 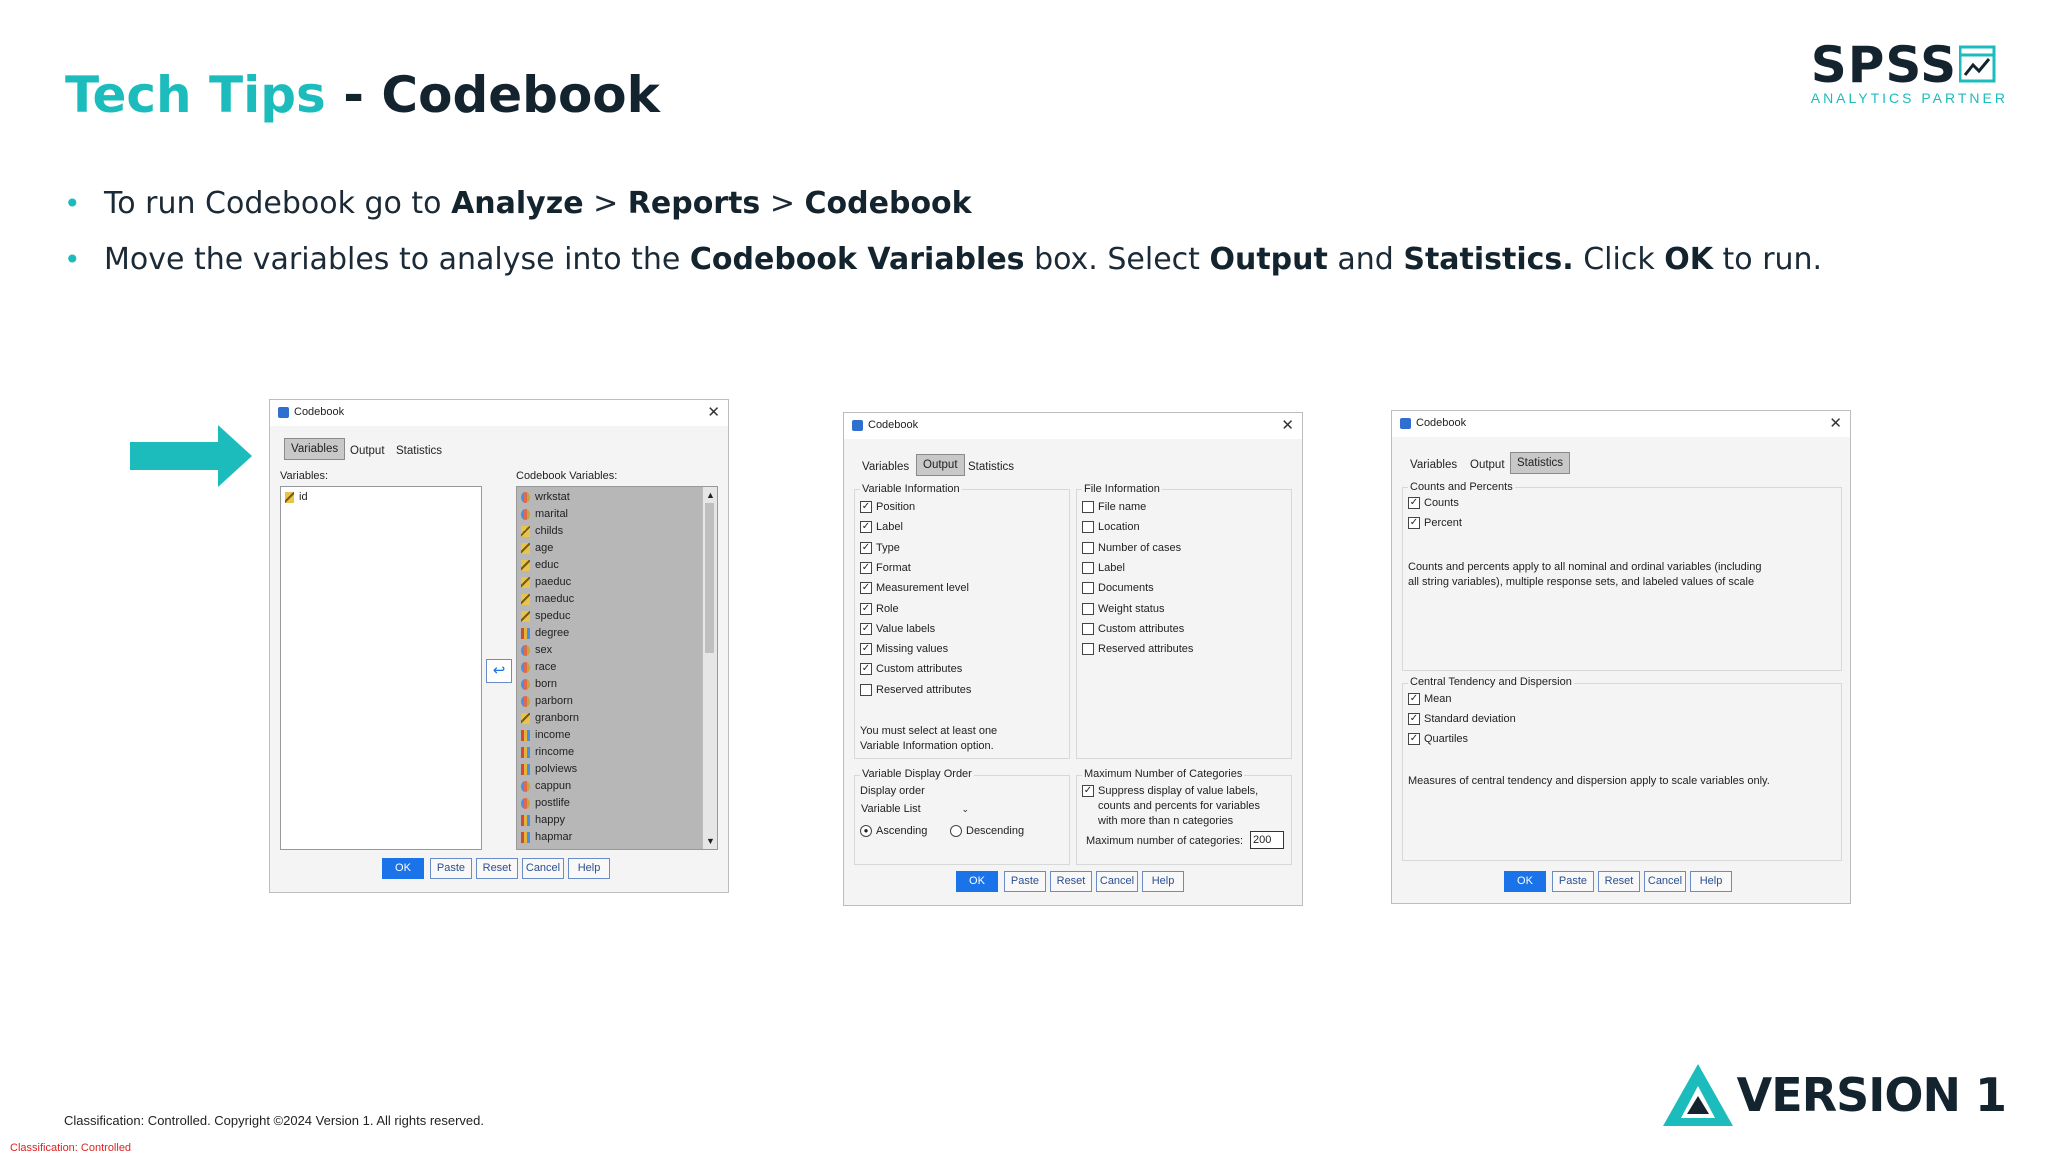 I want to click on option-checkbox: ✓ Custom attributes, so click(x=911, y=669).